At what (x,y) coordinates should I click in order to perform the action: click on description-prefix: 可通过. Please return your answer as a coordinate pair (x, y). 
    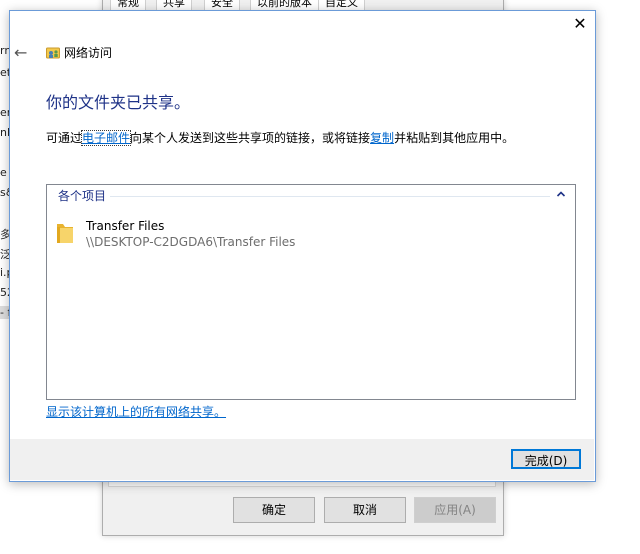
    Looking at the image, I should click on (64, 138).